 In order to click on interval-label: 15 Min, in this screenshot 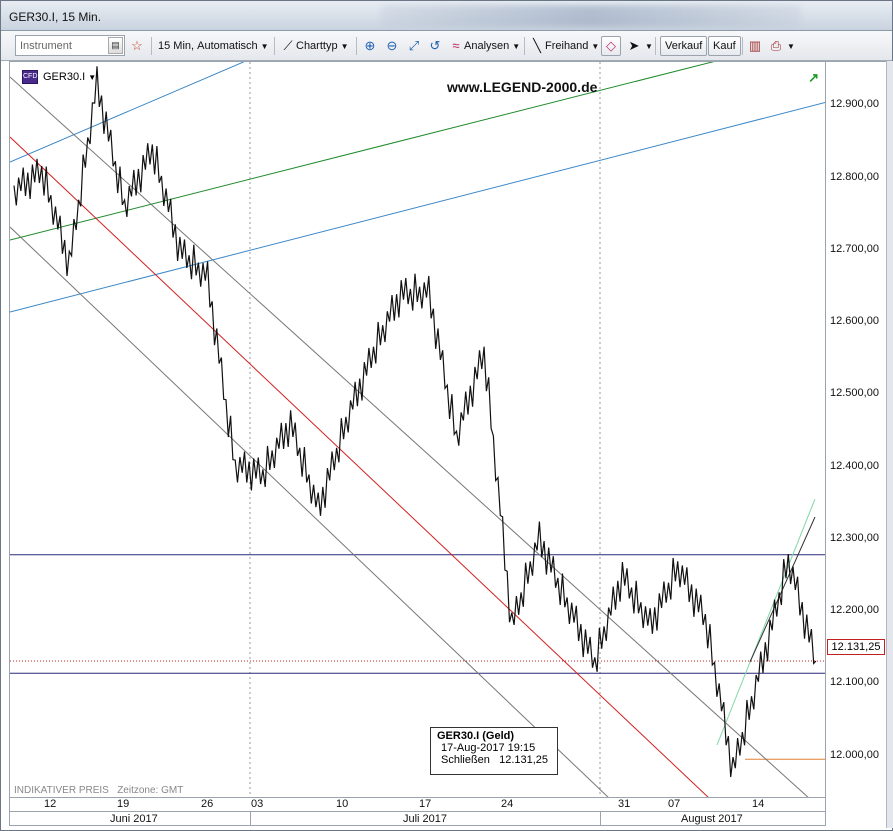, I will do `click(176, 46)`.